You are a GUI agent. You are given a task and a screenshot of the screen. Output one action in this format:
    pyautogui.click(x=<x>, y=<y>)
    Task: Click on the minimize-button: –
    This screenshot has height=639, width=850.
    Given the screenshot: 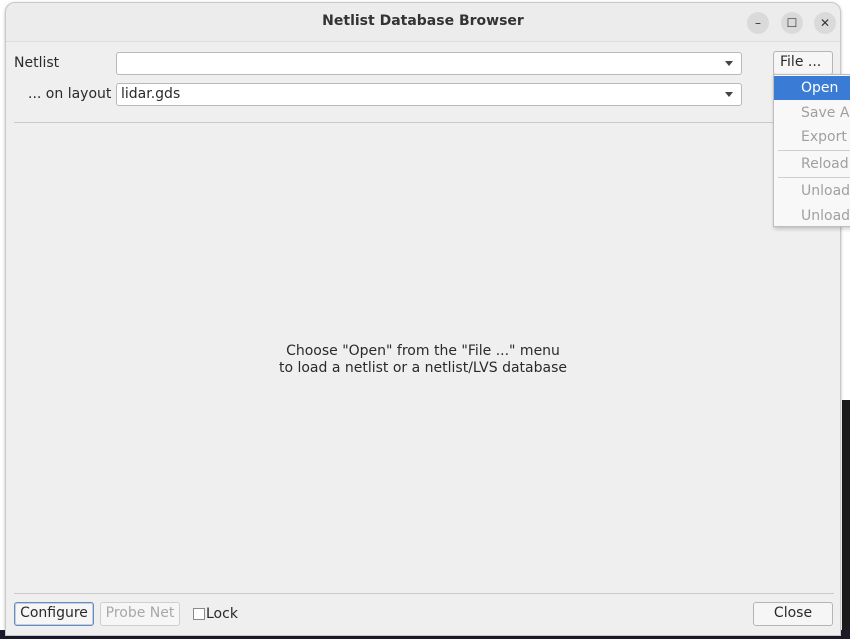 What is the action you would take?
    pyautogui.click(x=758, y=23)
    